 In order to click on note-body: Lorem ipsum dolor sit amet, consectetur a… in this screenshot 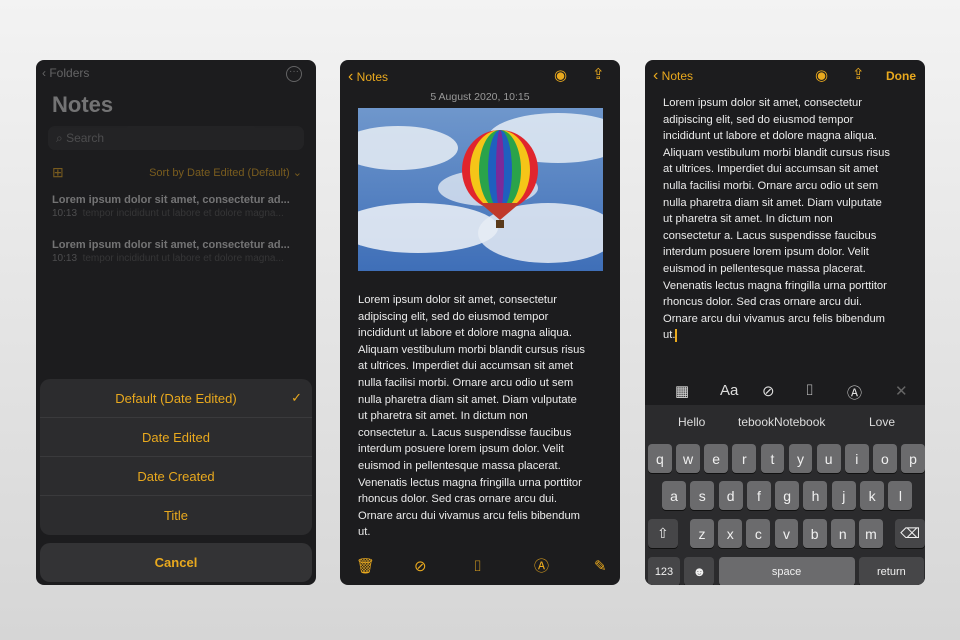, I will do `click(471, 416)`.